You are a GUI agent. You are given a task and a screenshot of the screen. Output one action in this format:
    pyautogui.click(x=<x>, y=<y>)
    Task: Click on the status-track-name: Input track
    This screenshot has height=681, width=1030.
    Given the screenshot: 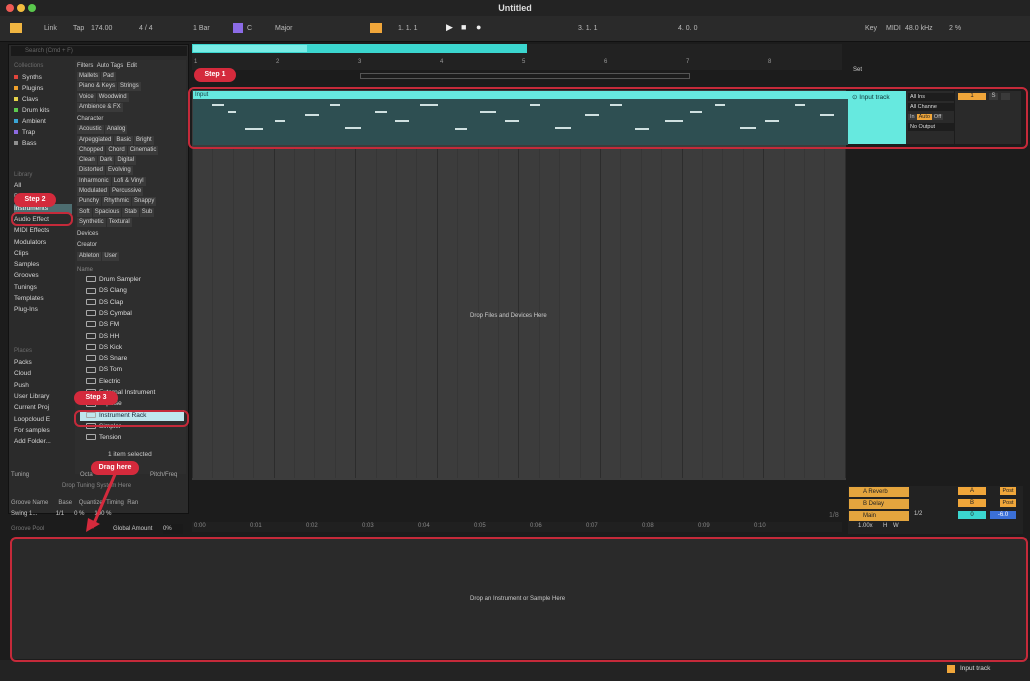 What is the action you would take?
    pyautogui.click(x=975, y=668)
    